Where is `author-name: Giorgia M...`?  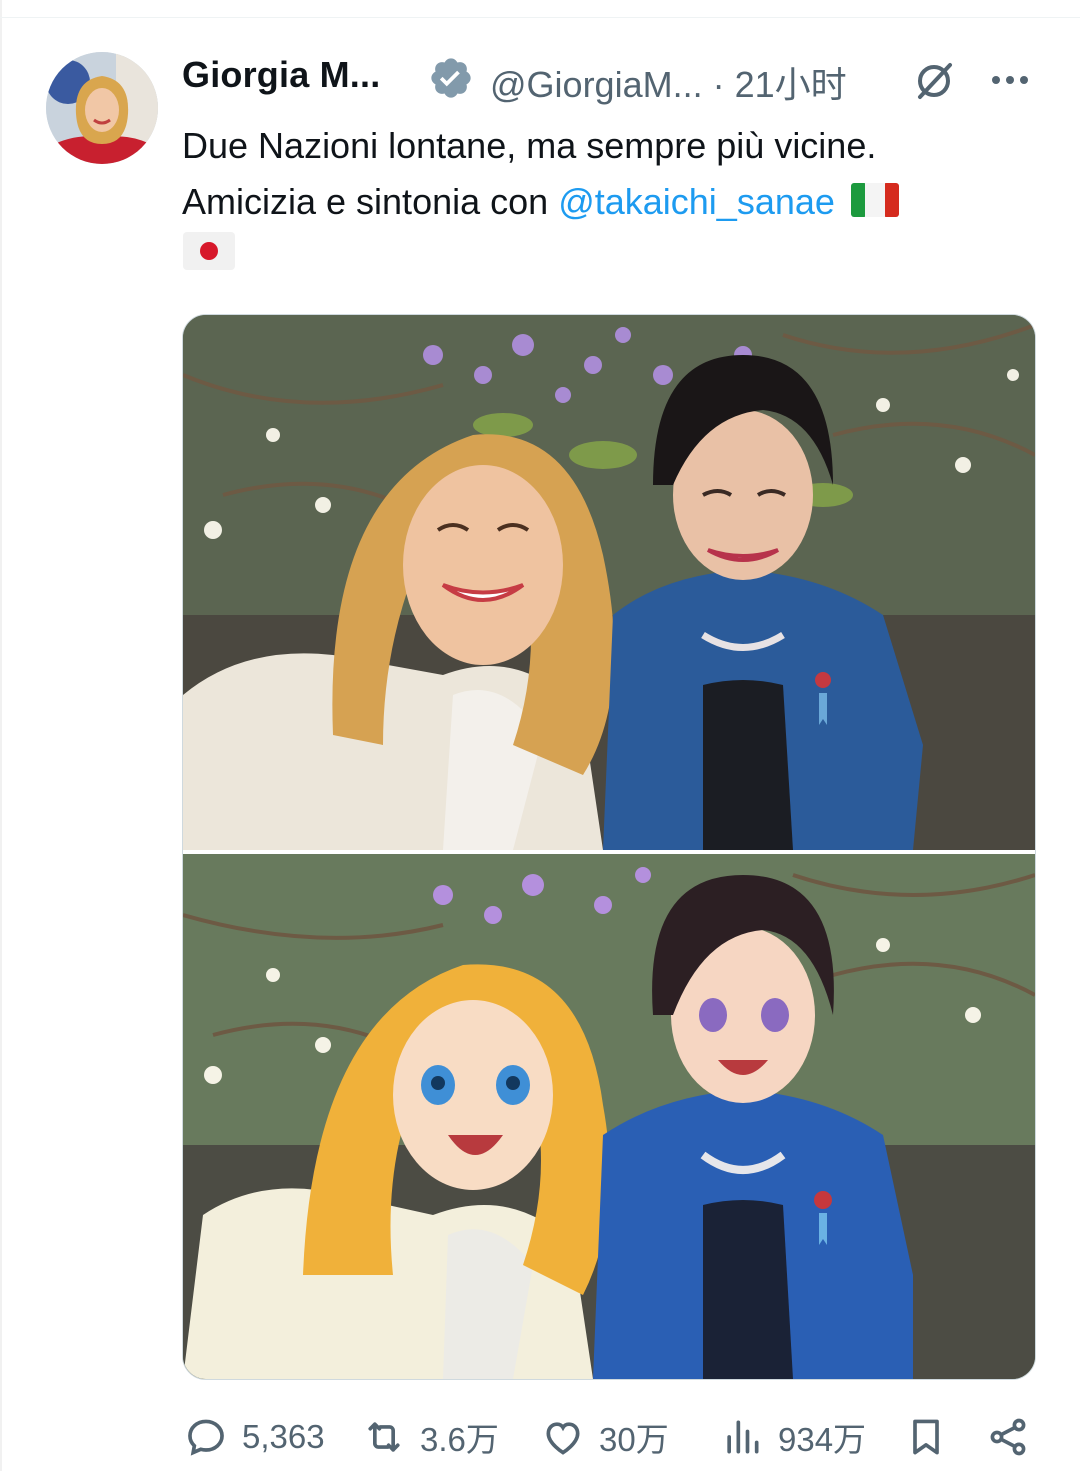 author-name: Giorgia M... is located at coordinates (281, 75).